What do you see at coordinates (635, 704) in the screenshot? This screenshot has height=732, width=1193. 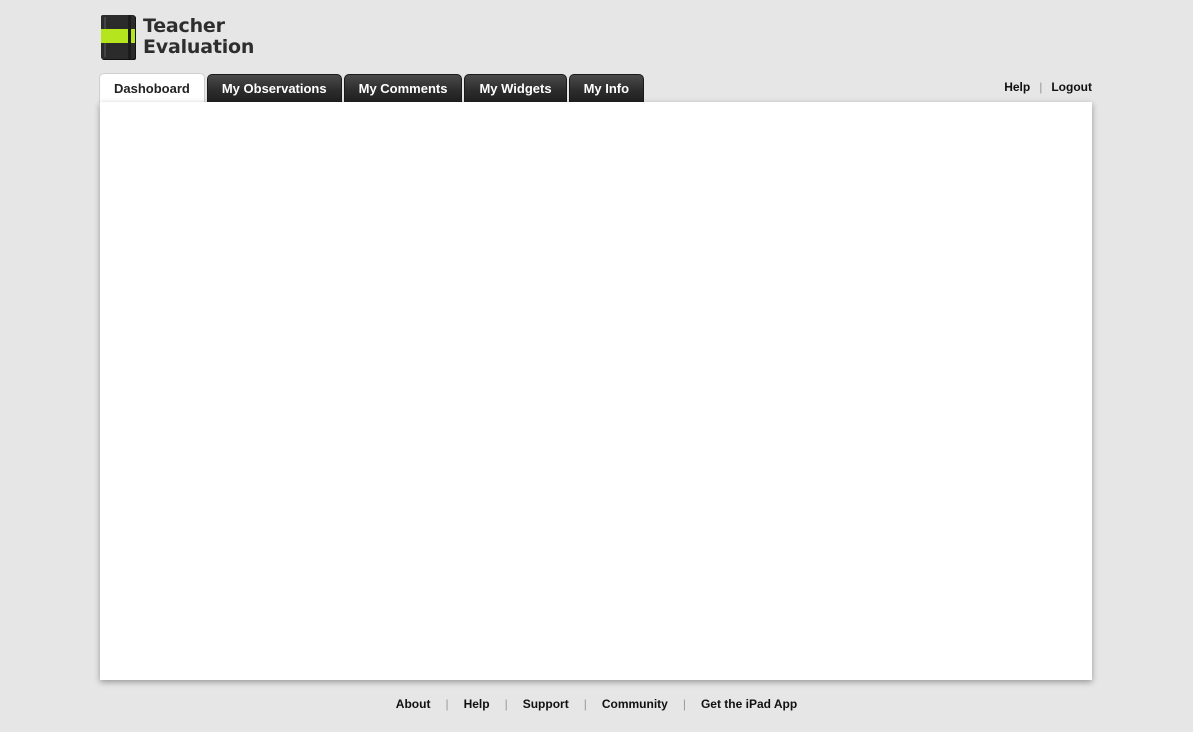 I see `footer-community-link: Community` at bounding box center [635, 704].